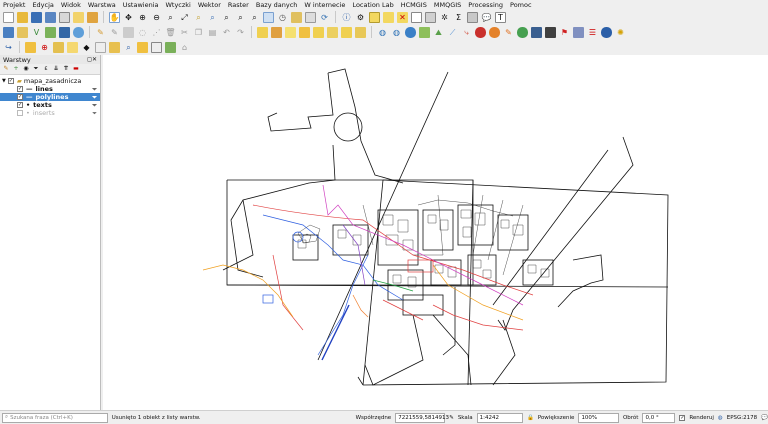 This screenshot has height=424, width=768. Describe the element at coordinates (177, 5) in the screenshot. I see `menu-wtyczki: Wtyczki` at that location.